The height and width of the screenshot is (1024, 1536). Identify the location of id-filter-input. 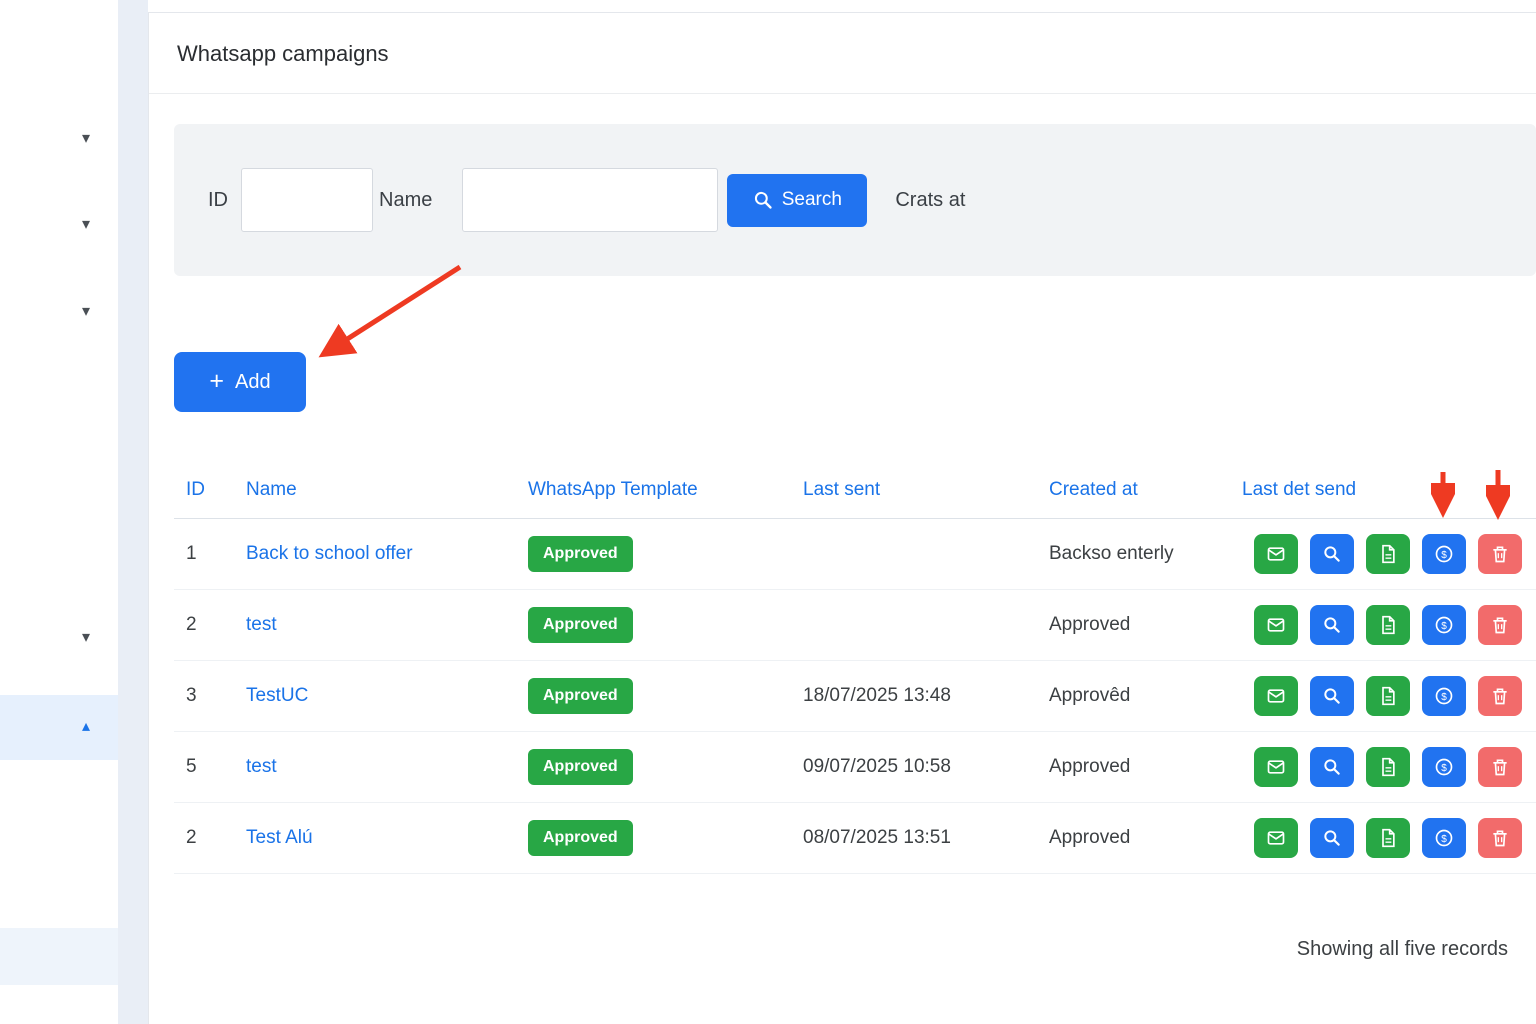
(307, 200).